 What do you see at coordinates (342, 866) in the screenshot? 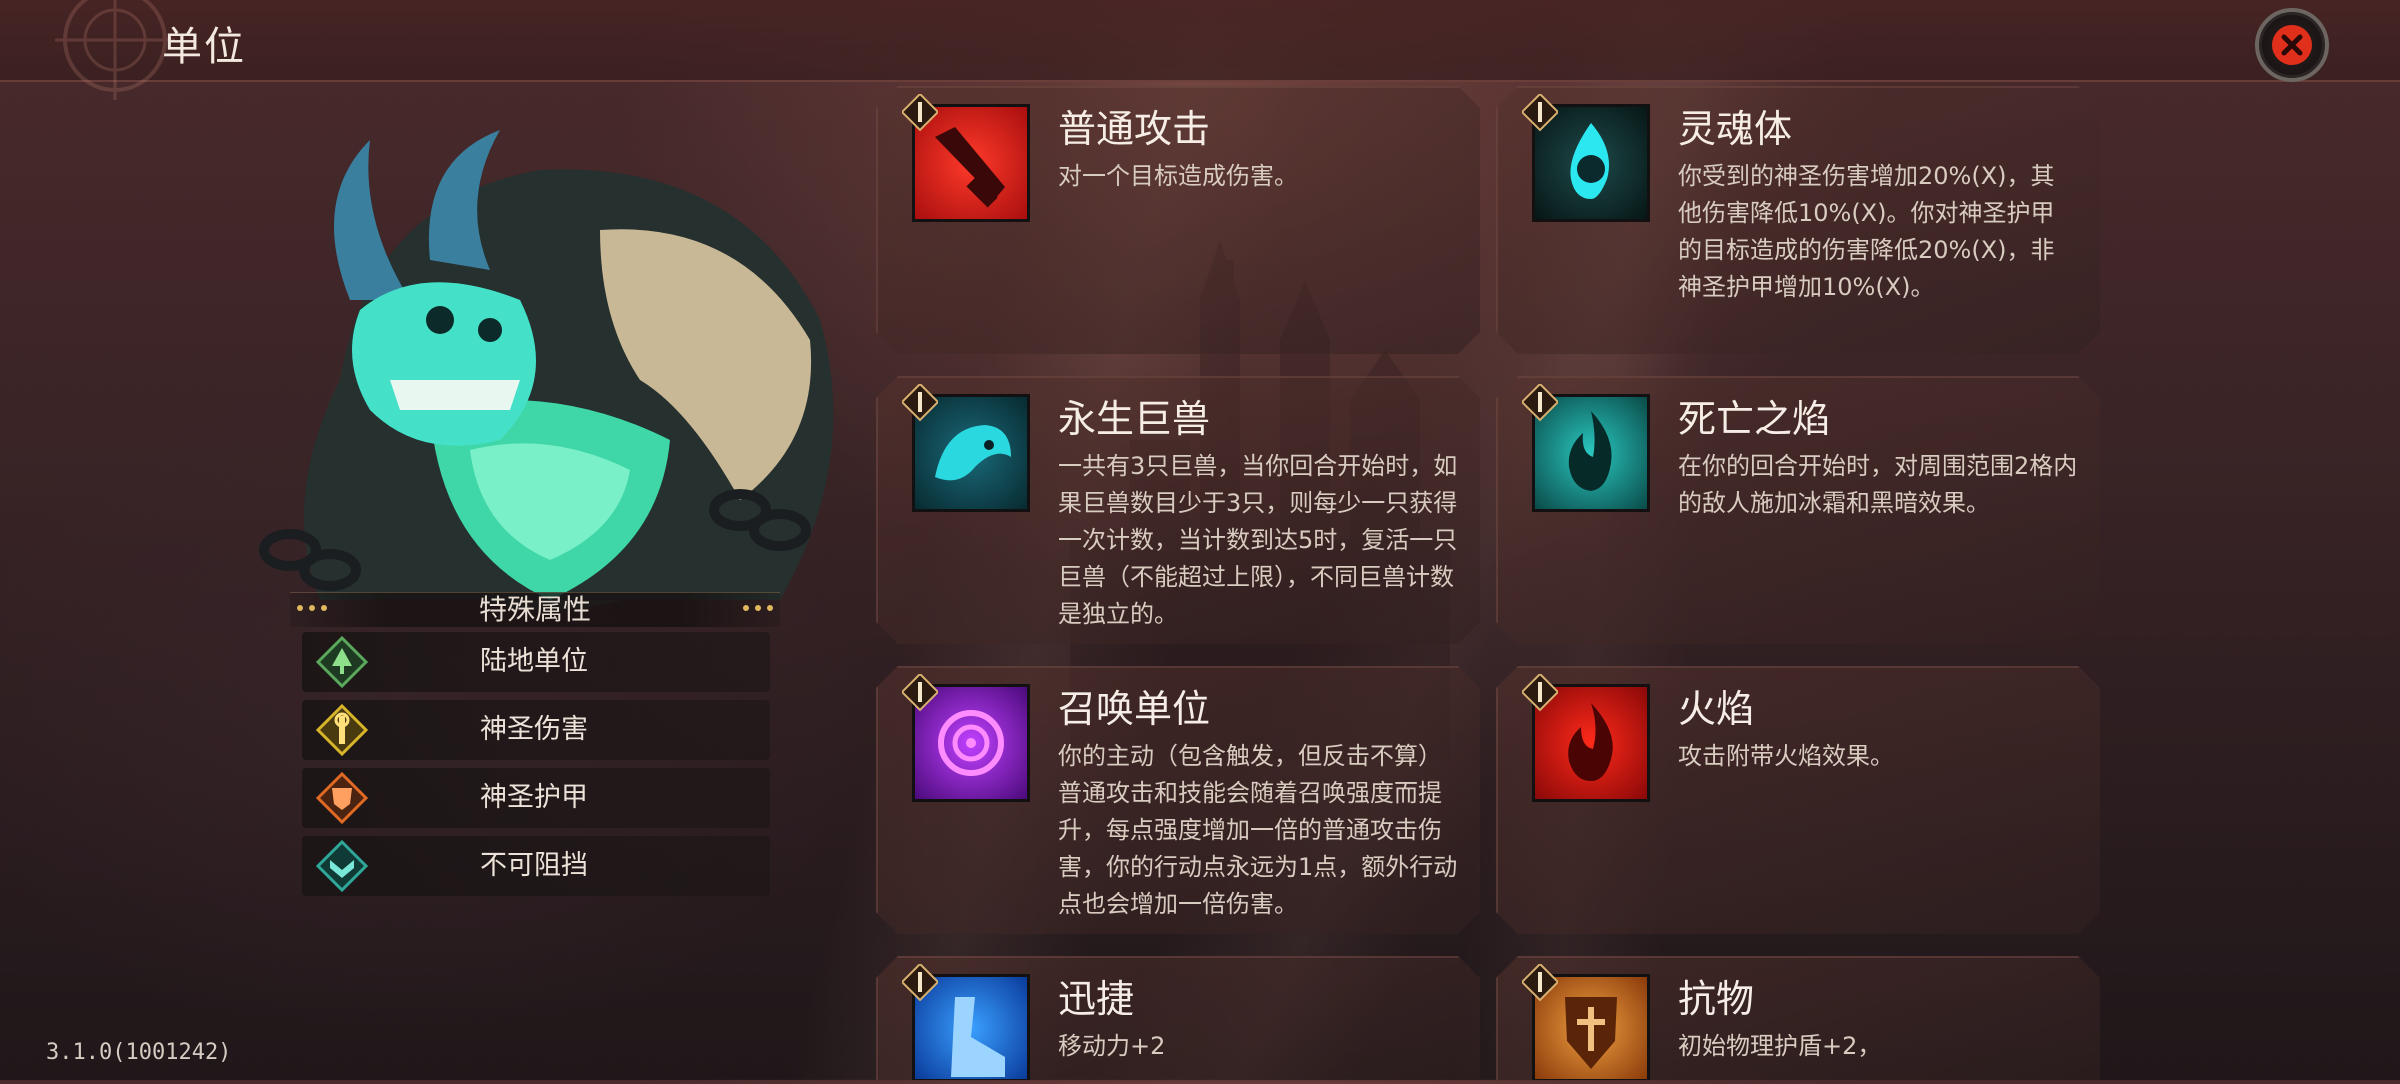
I see `unstoppable-icon` at bounding box center [342, 866].